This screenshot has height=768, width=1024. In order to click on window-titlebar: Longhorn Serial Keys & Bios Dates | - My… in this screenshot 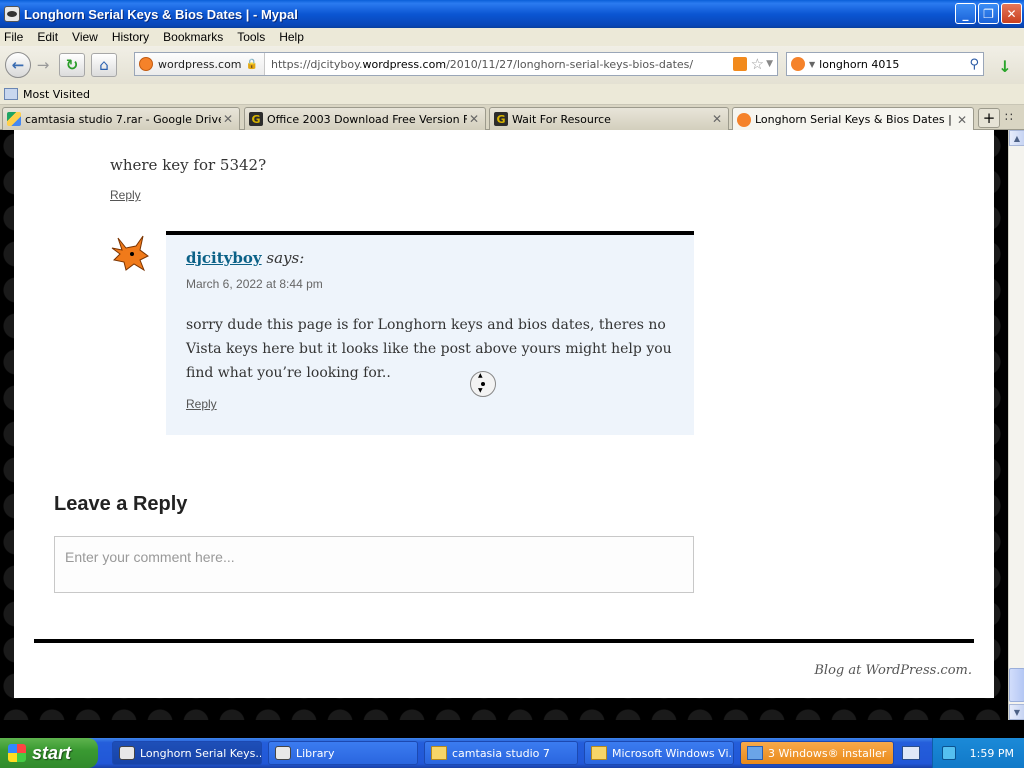, I will do `click(512, 14)`.